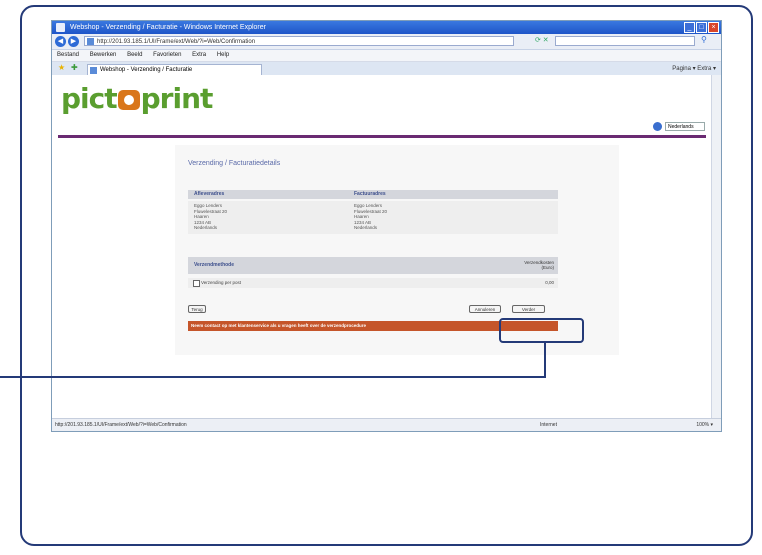 Image resolution: width=762 pixels, height=555 pixels. Describe the element at coordinates (61, 67) in the screenshot. I see `favorites-star-icon: ★` at that location.